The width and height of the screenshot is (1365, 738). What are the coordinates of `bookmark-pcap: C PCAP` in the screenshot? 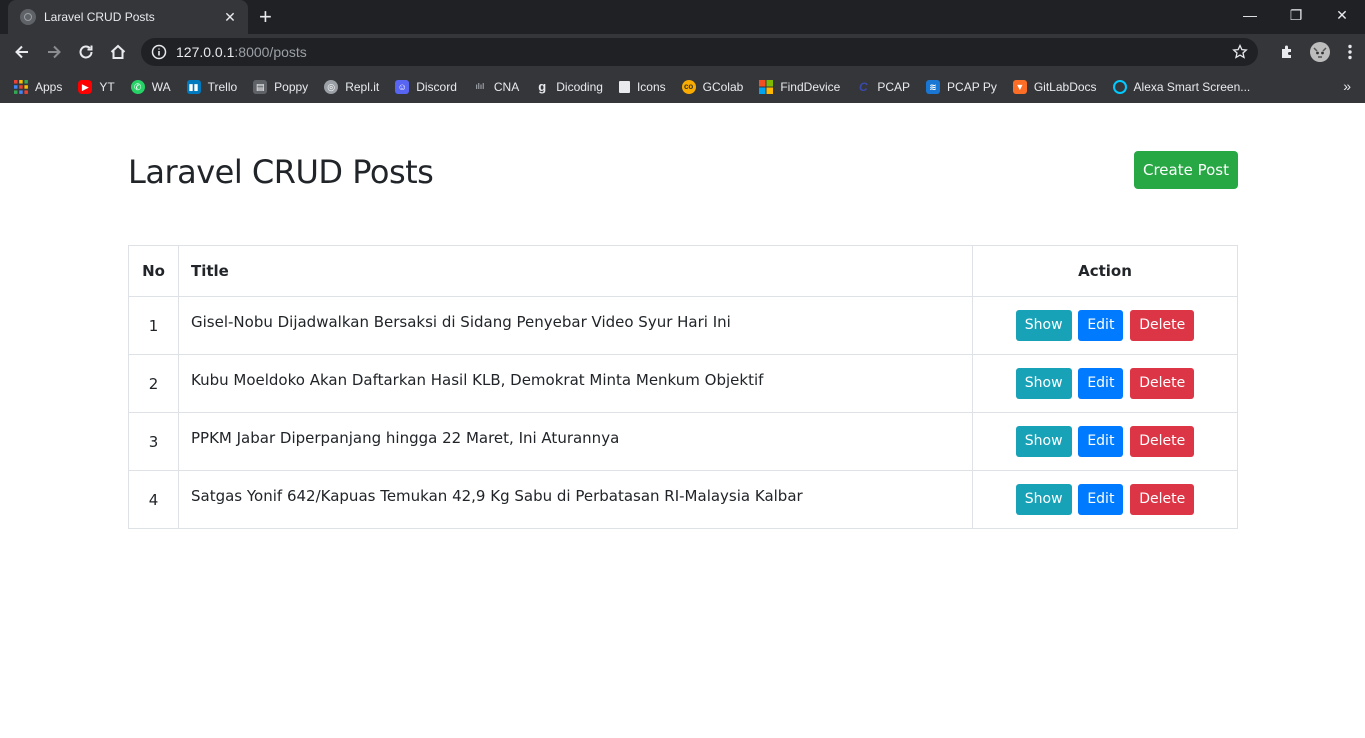 It's located at (883, 87).